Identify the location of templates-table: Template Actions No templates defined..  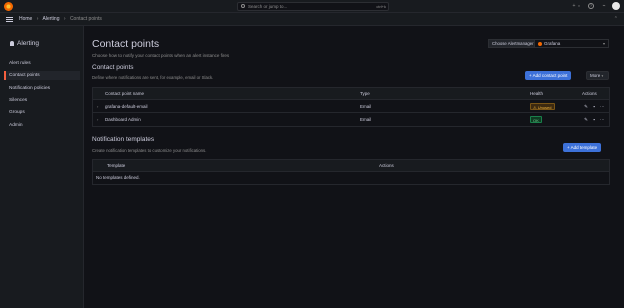
(351, 172).